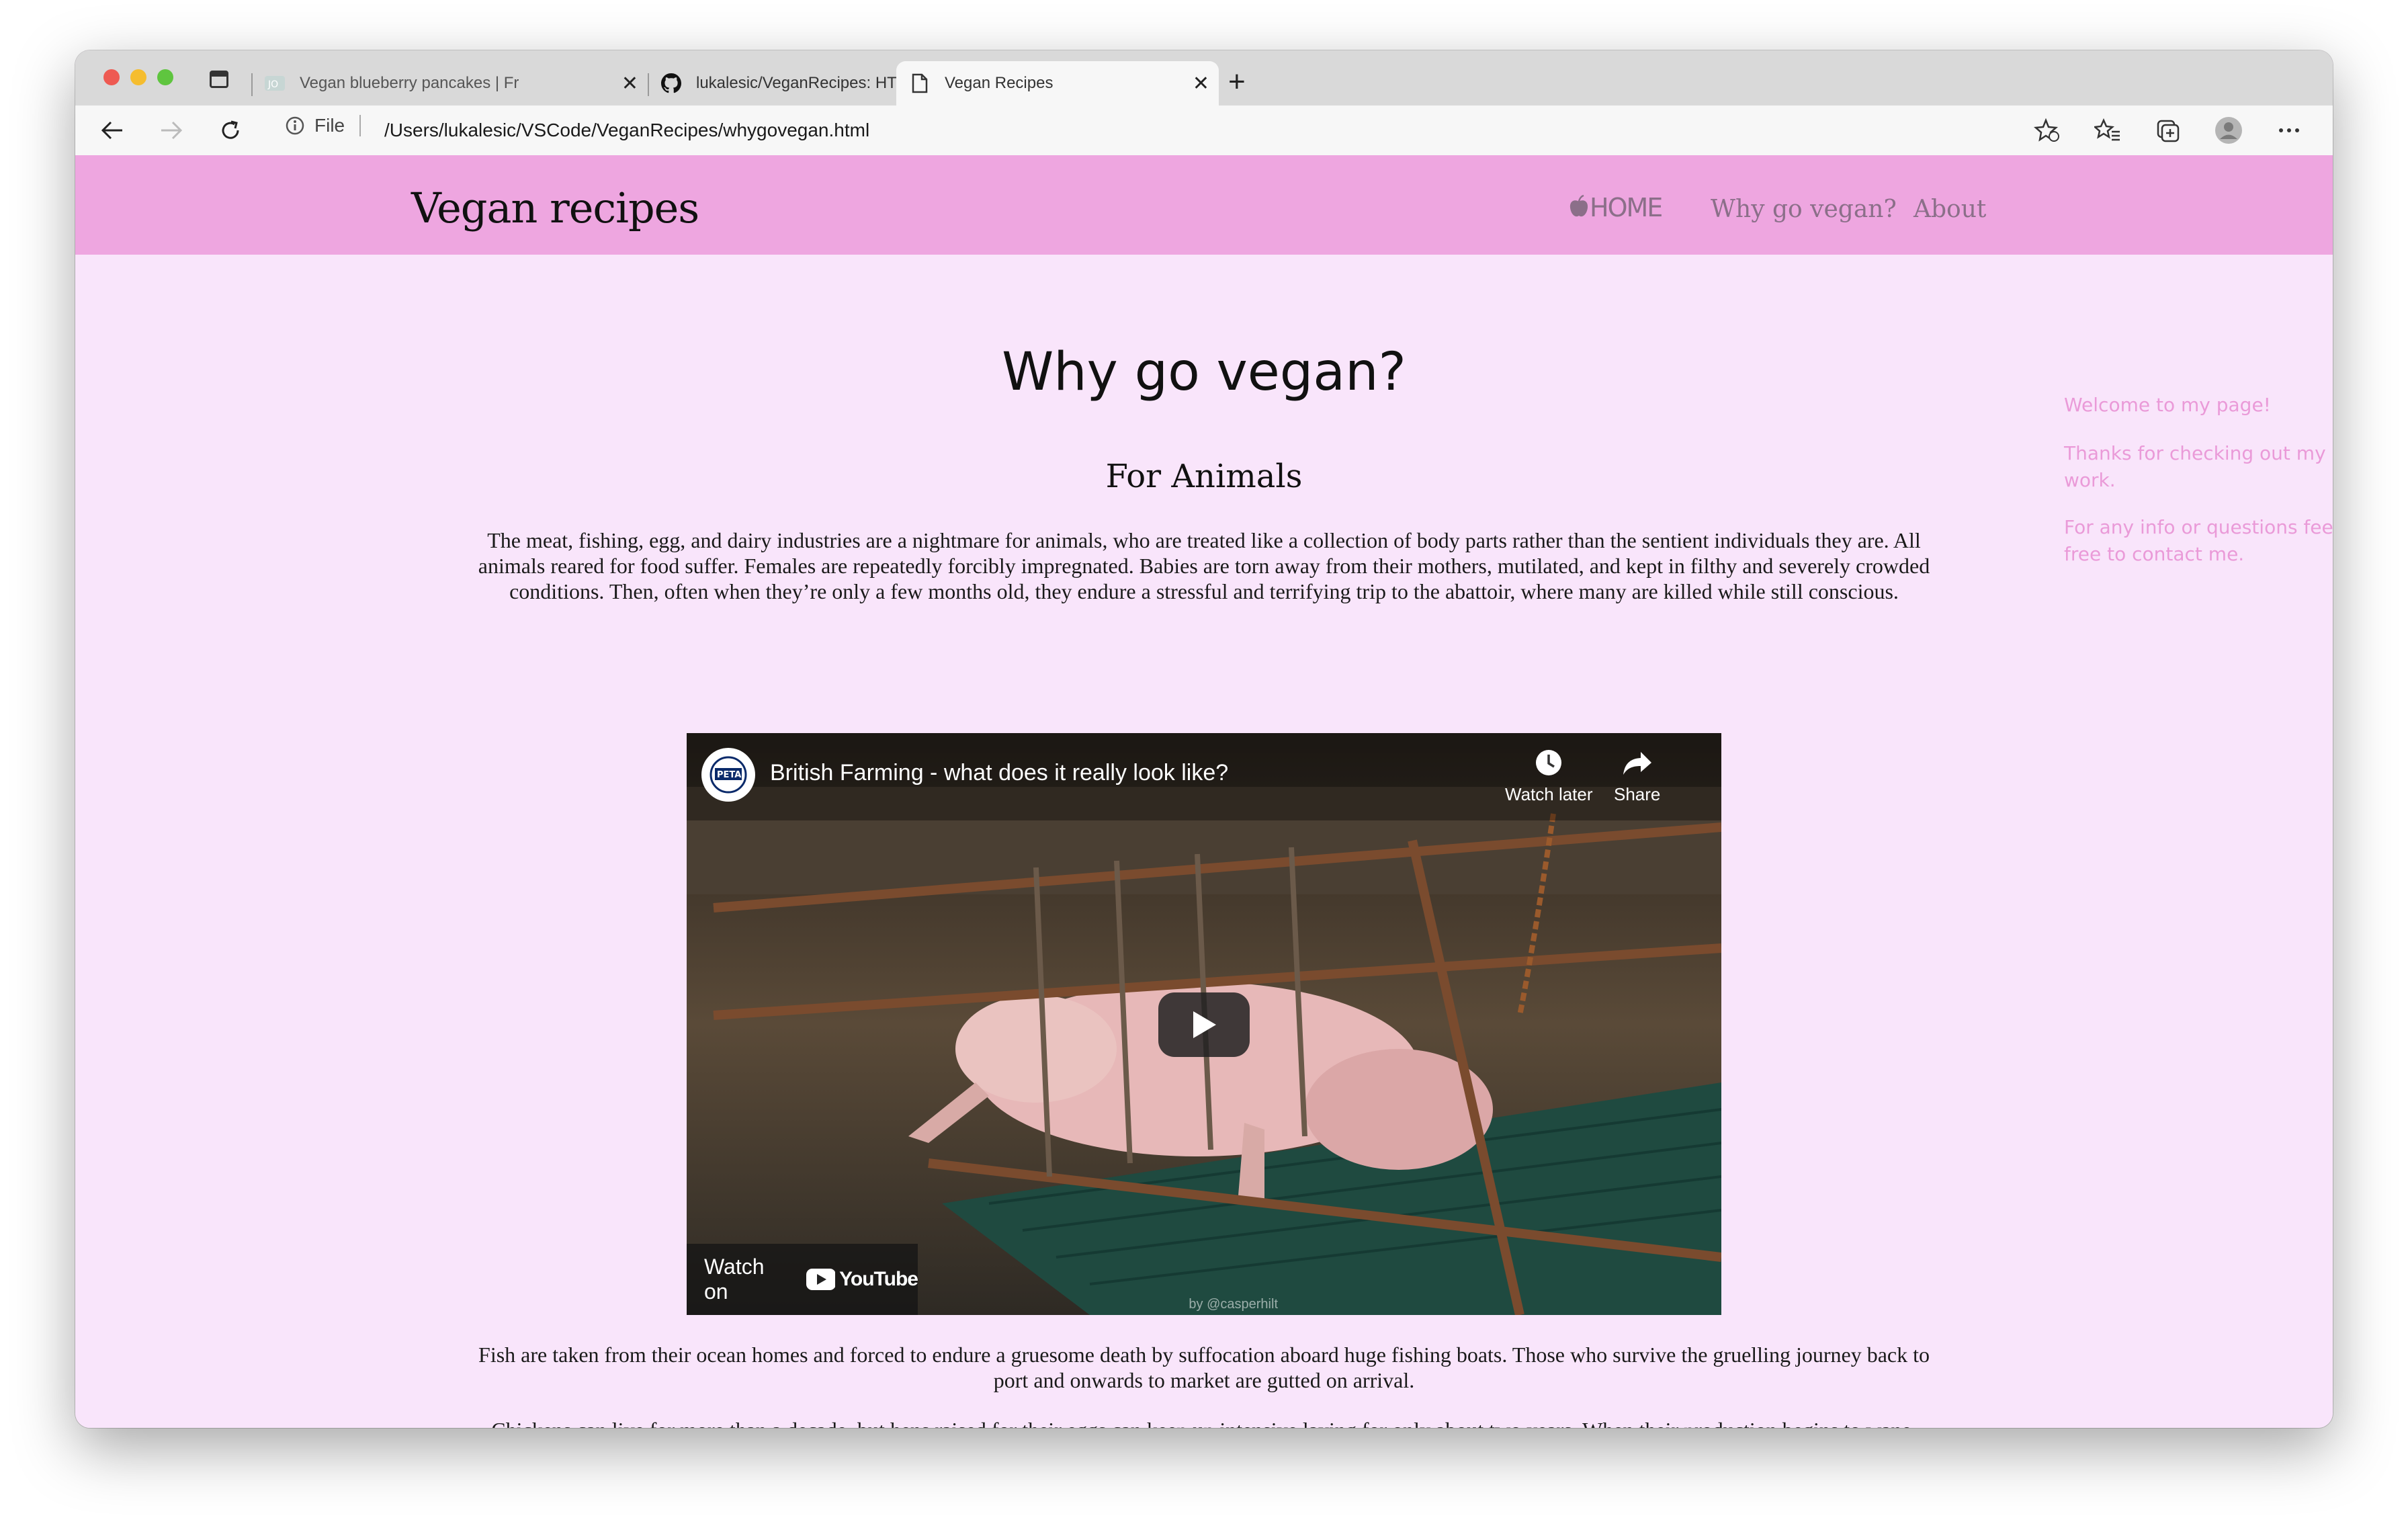  I want to click on clock-icon, so click(1549, 763).